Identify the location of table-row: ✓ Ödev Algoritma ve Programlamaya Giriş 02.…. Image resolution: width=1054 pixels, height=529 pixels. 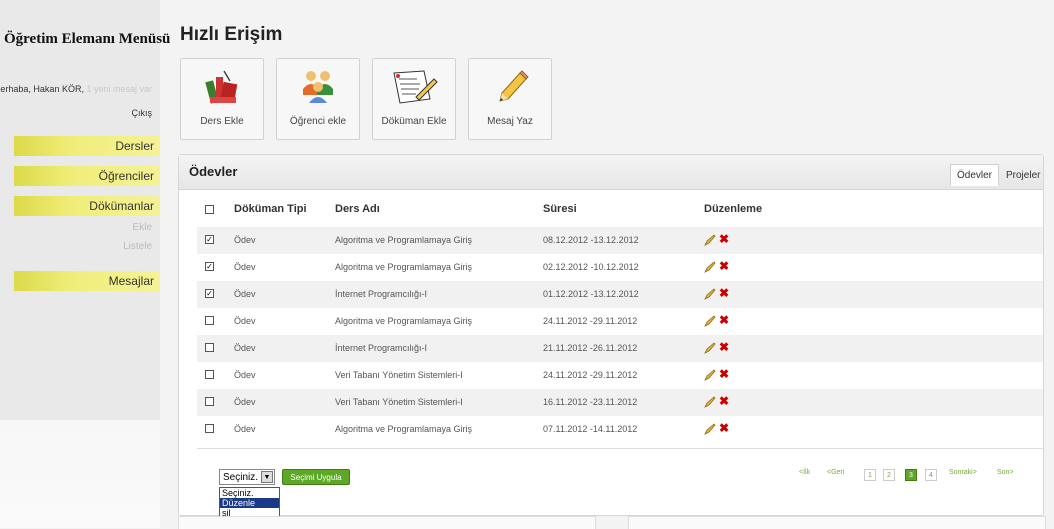
(620, 267).